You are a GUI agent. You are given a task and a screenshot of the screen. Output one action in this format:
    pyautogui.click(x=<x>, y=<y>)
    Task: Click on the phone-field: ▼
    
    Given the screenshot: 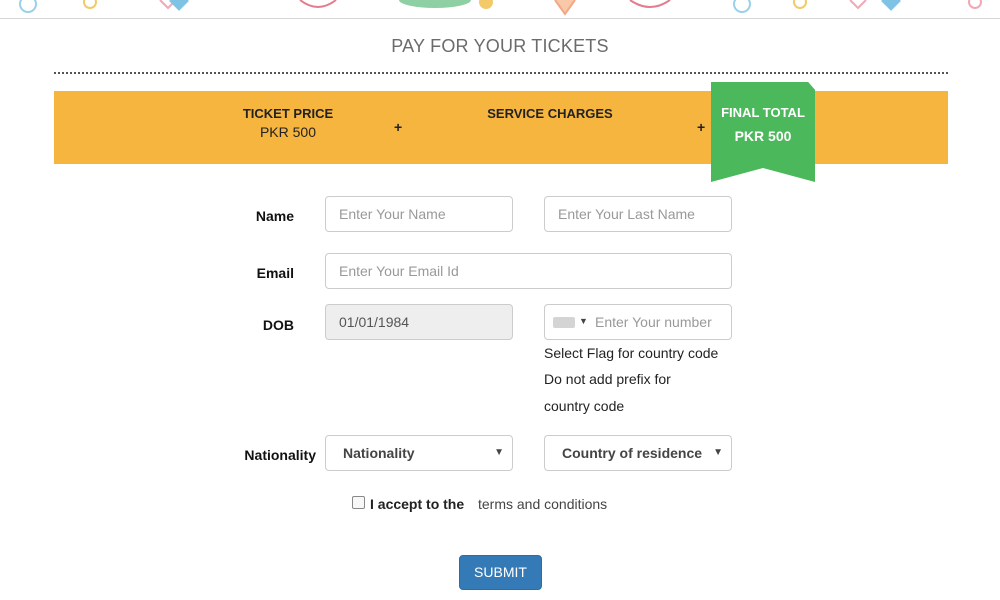 What is the action you would take?
    pyautogui.click(x=638, y=322)
    